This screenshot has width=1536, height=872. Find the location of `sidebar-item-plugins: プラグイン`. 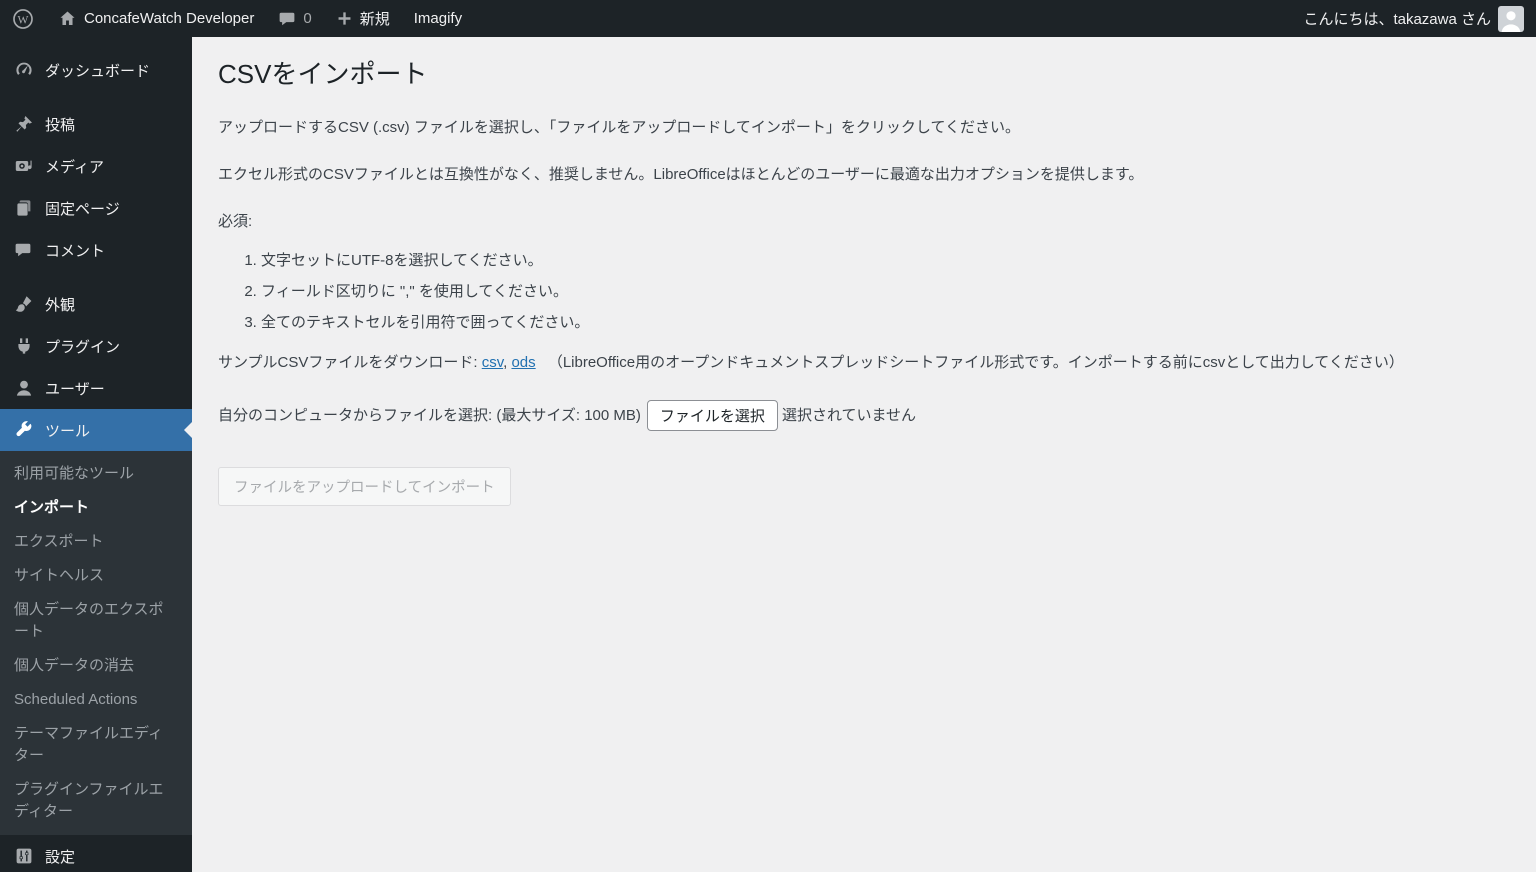

sidebar-item-plugins: プラグイン is located at coordinates (96, 346).